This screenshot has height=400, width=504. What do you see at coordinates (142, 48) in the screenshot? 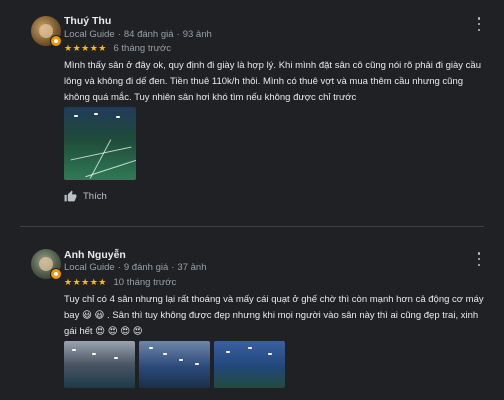
I see `review-time: 6 tháng trước` at bounding box center [142, 48].